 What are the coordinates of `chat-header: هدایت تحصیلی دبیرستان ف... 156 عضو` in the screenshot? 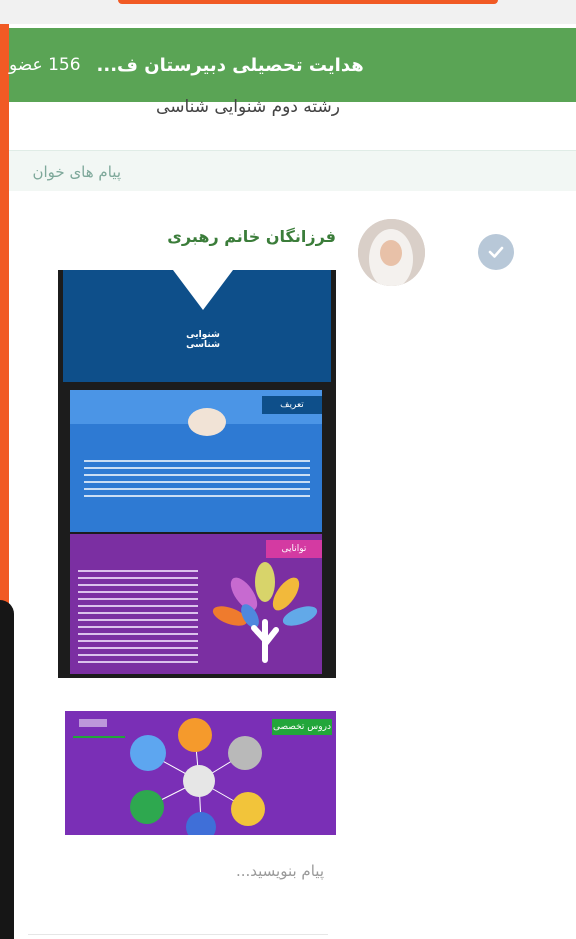 It's located at (292, 65).